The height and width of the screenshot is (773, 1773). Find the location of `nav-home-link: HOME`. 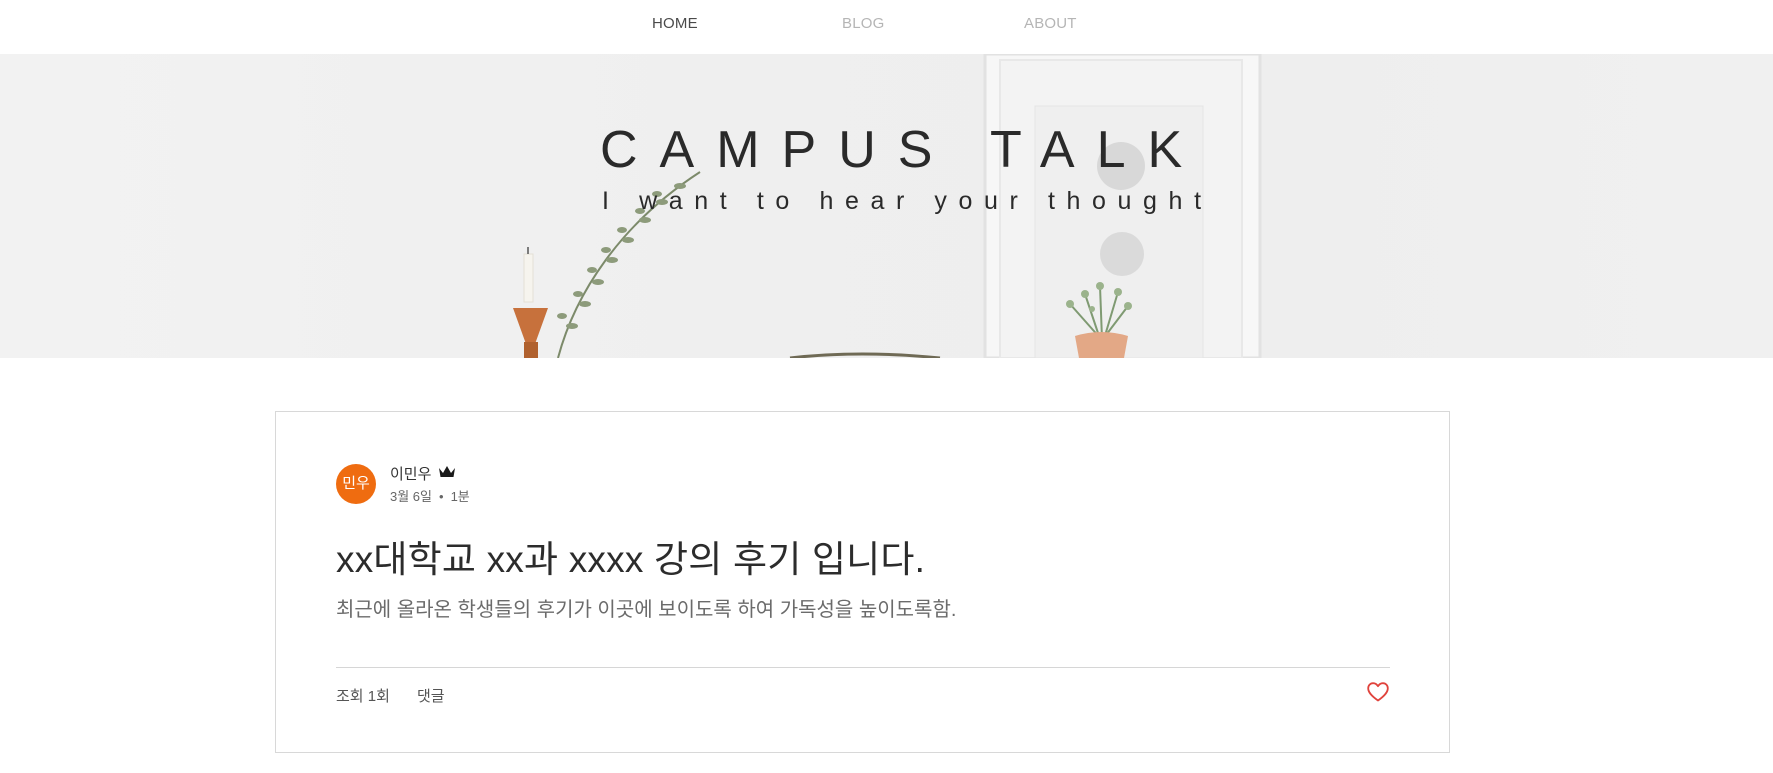

nav-home-link: HOME is located at coordinates (675, 23).